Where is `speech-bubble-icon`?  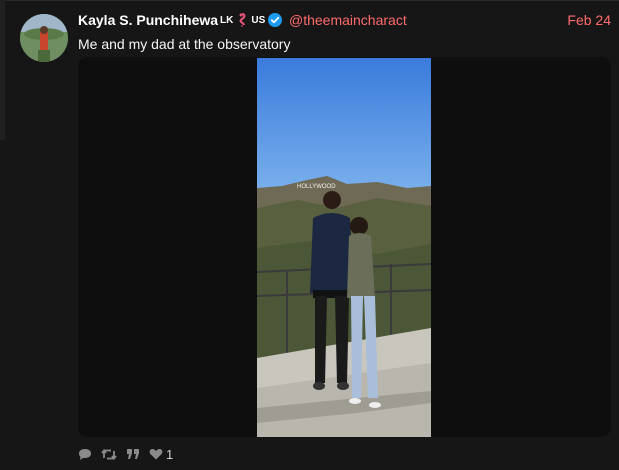 speech-bubble-icon is located at coordinates (85, 454).